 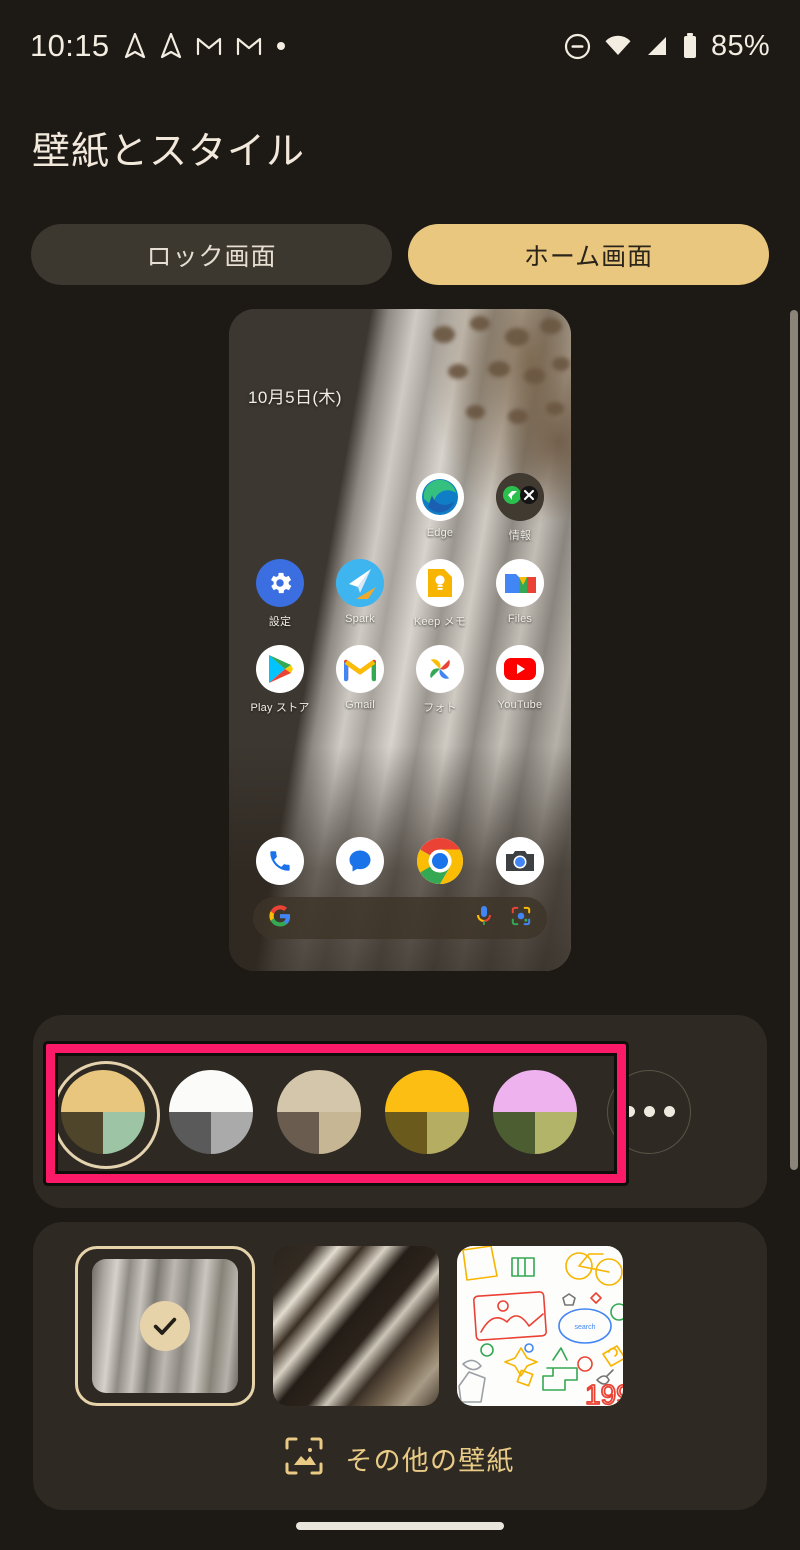 I want to click on app-icon-edge: Edge, so click(x=440, y=508).